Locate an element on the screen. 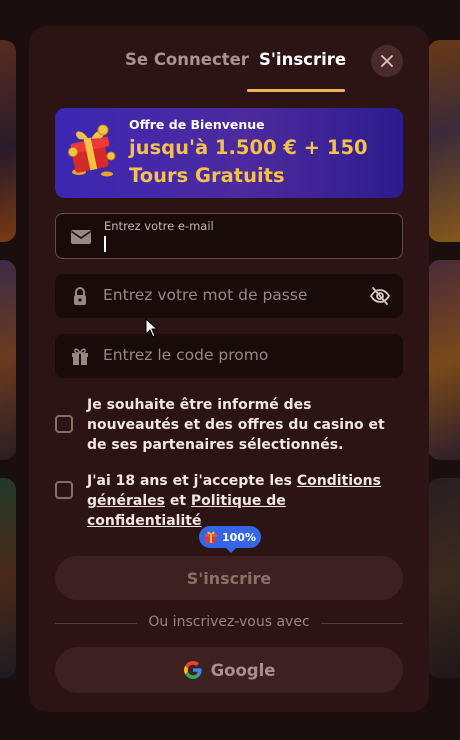  google-signup-button: Google is located at coordinates (229, 670).